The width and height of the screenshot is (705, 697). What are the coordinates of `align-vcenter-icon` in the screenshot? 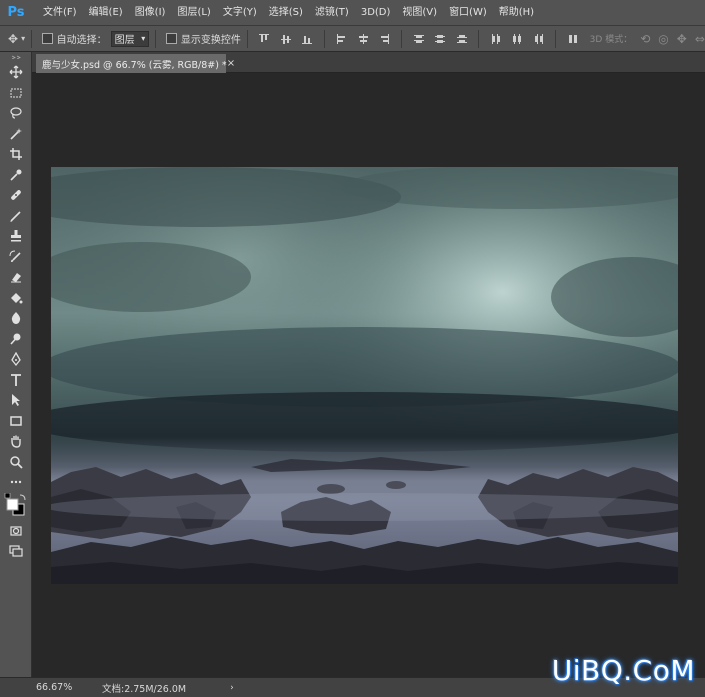 It's located at (285, 39).